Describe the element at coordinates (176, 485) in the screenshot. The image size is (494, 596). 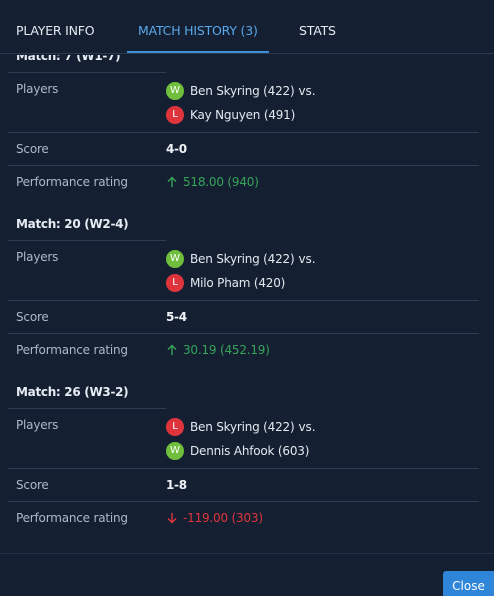
I see `score-value: 1-8` at that location.